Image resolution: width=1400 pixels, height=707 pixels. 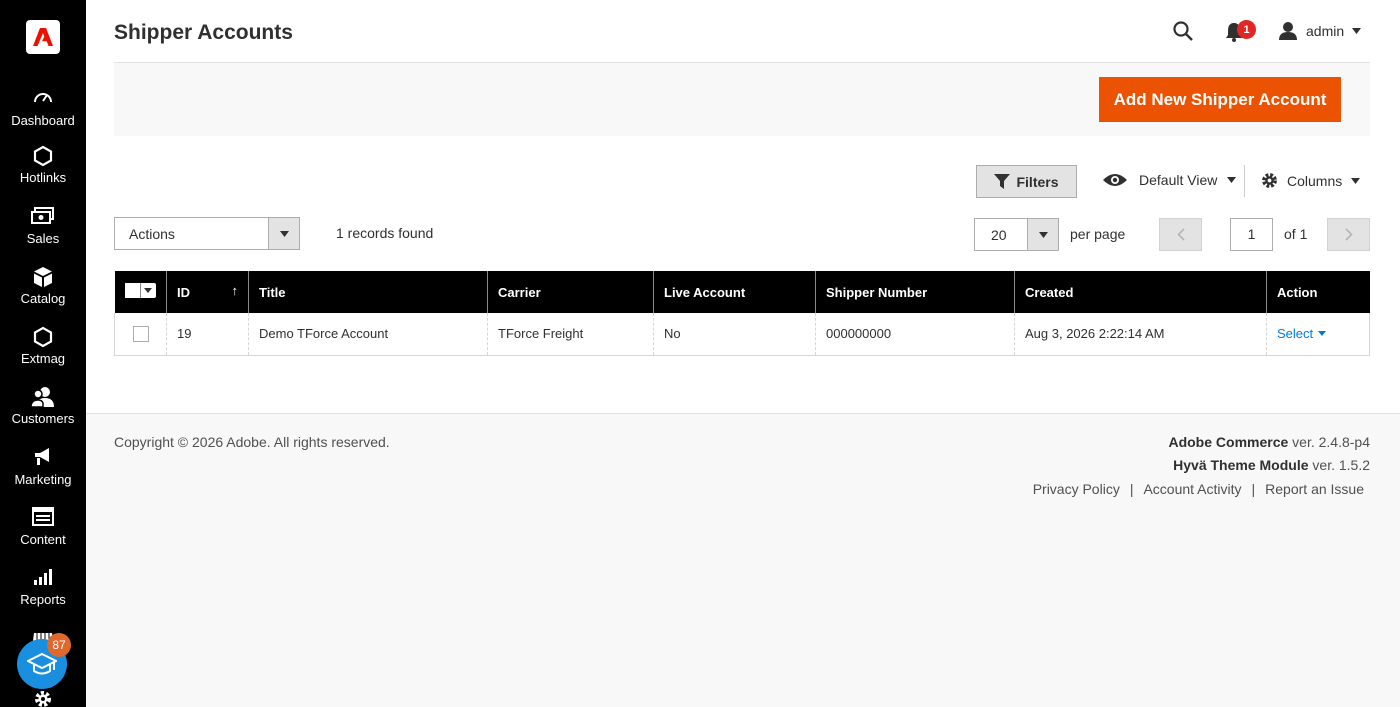 I want to click on view-label: Default View, so click(x=1178, y=180).